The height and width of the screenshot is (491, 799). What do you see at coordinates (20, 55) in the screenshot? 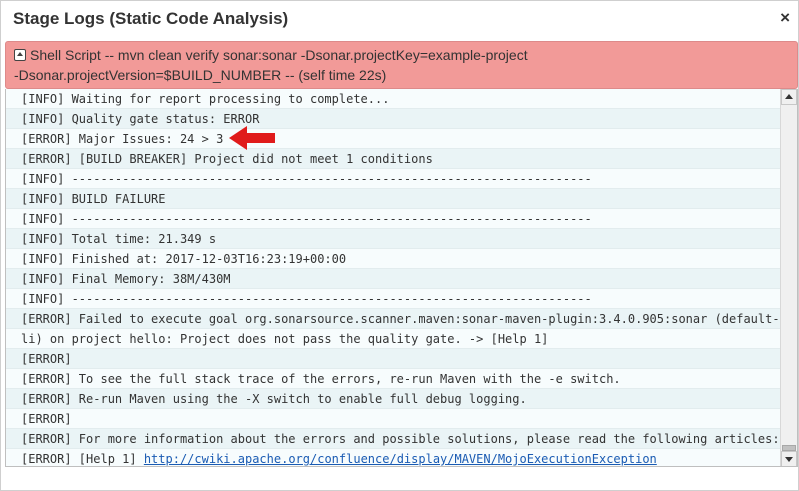
I see `collapse-icon` at bounding box center [20, 55].